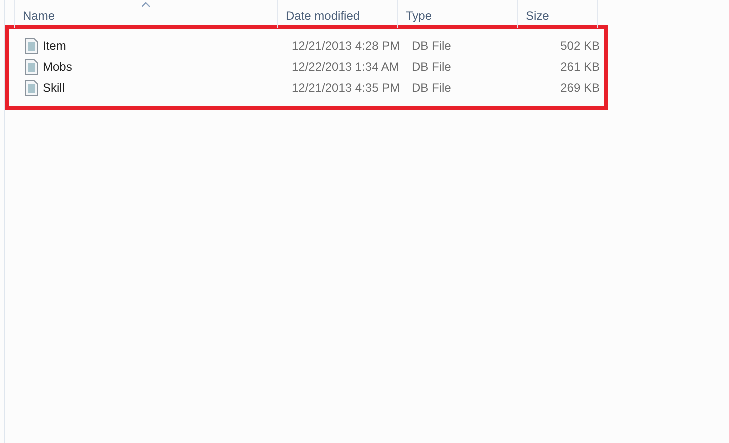 Image resolution: width=729 pixels, height=443 pixels. What do you see at coordinates (558, 14) in the screenshot?
I see `column-header: Size` at bounding box center [558, 14].